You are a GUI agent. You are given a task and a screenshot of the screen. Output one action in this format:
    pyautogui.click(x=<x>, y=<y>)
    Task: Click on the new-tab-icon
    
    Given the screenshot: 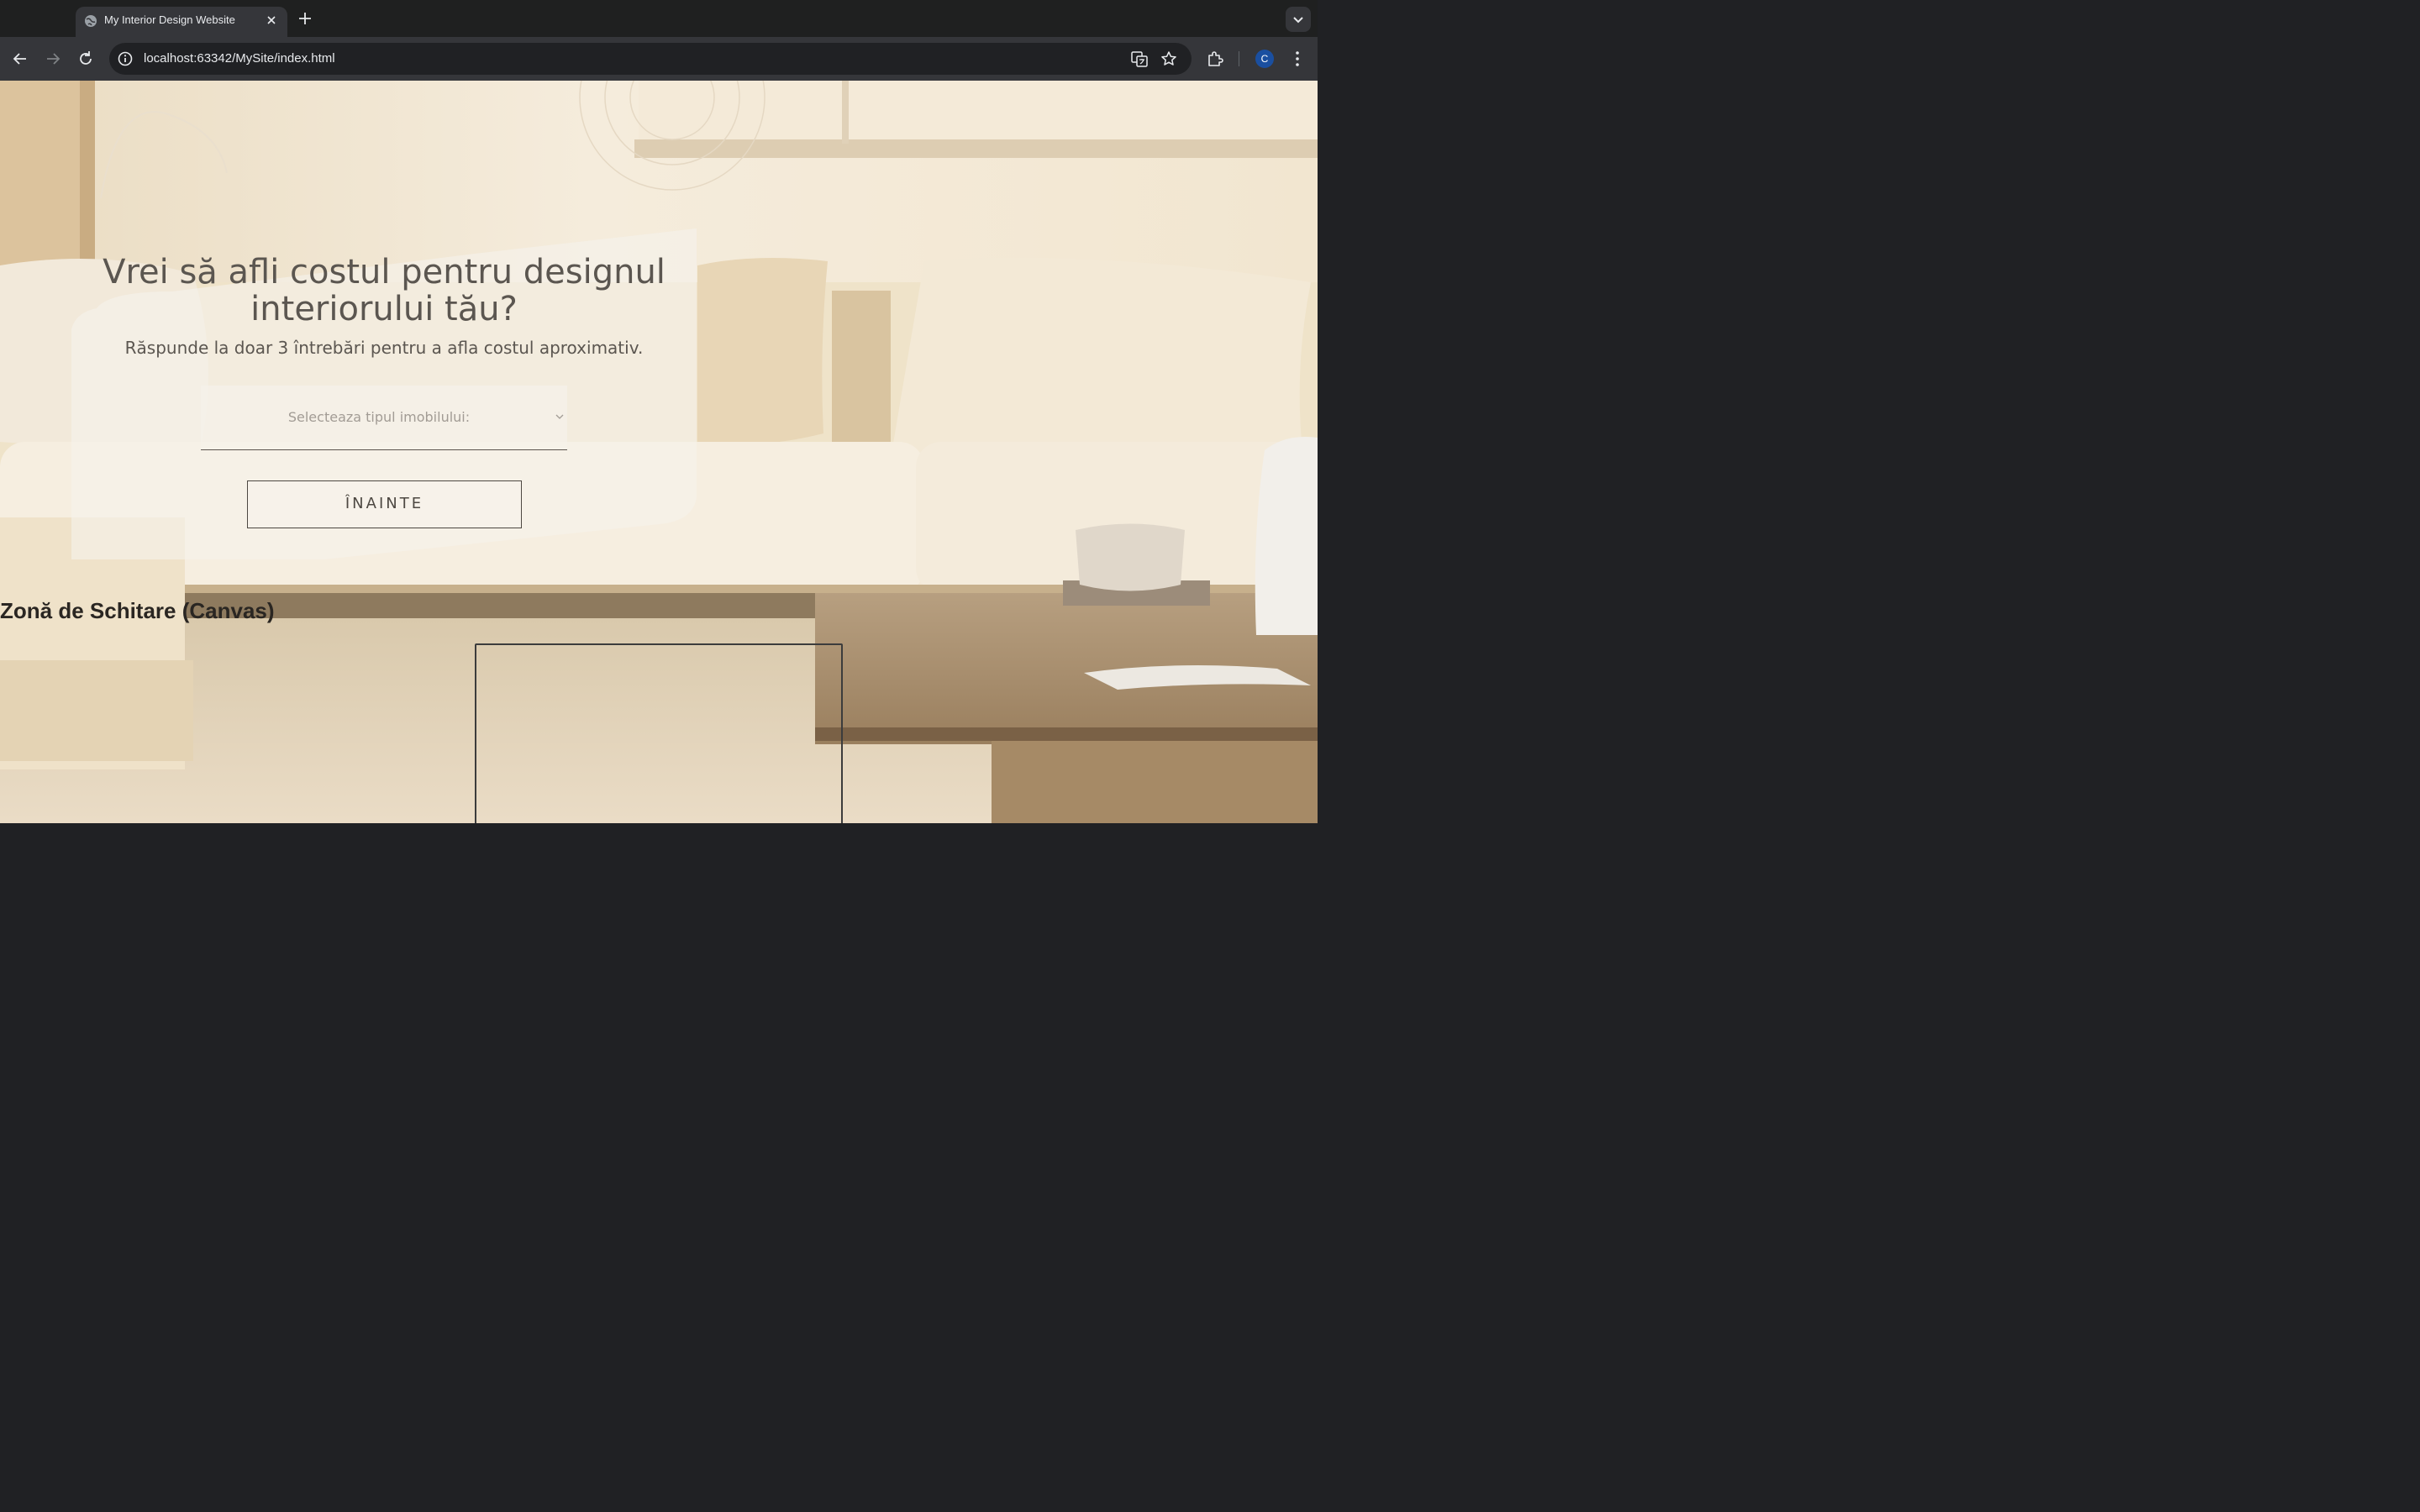 What is the action you would take?
    pyautogui.click(x=305, y=18)
    